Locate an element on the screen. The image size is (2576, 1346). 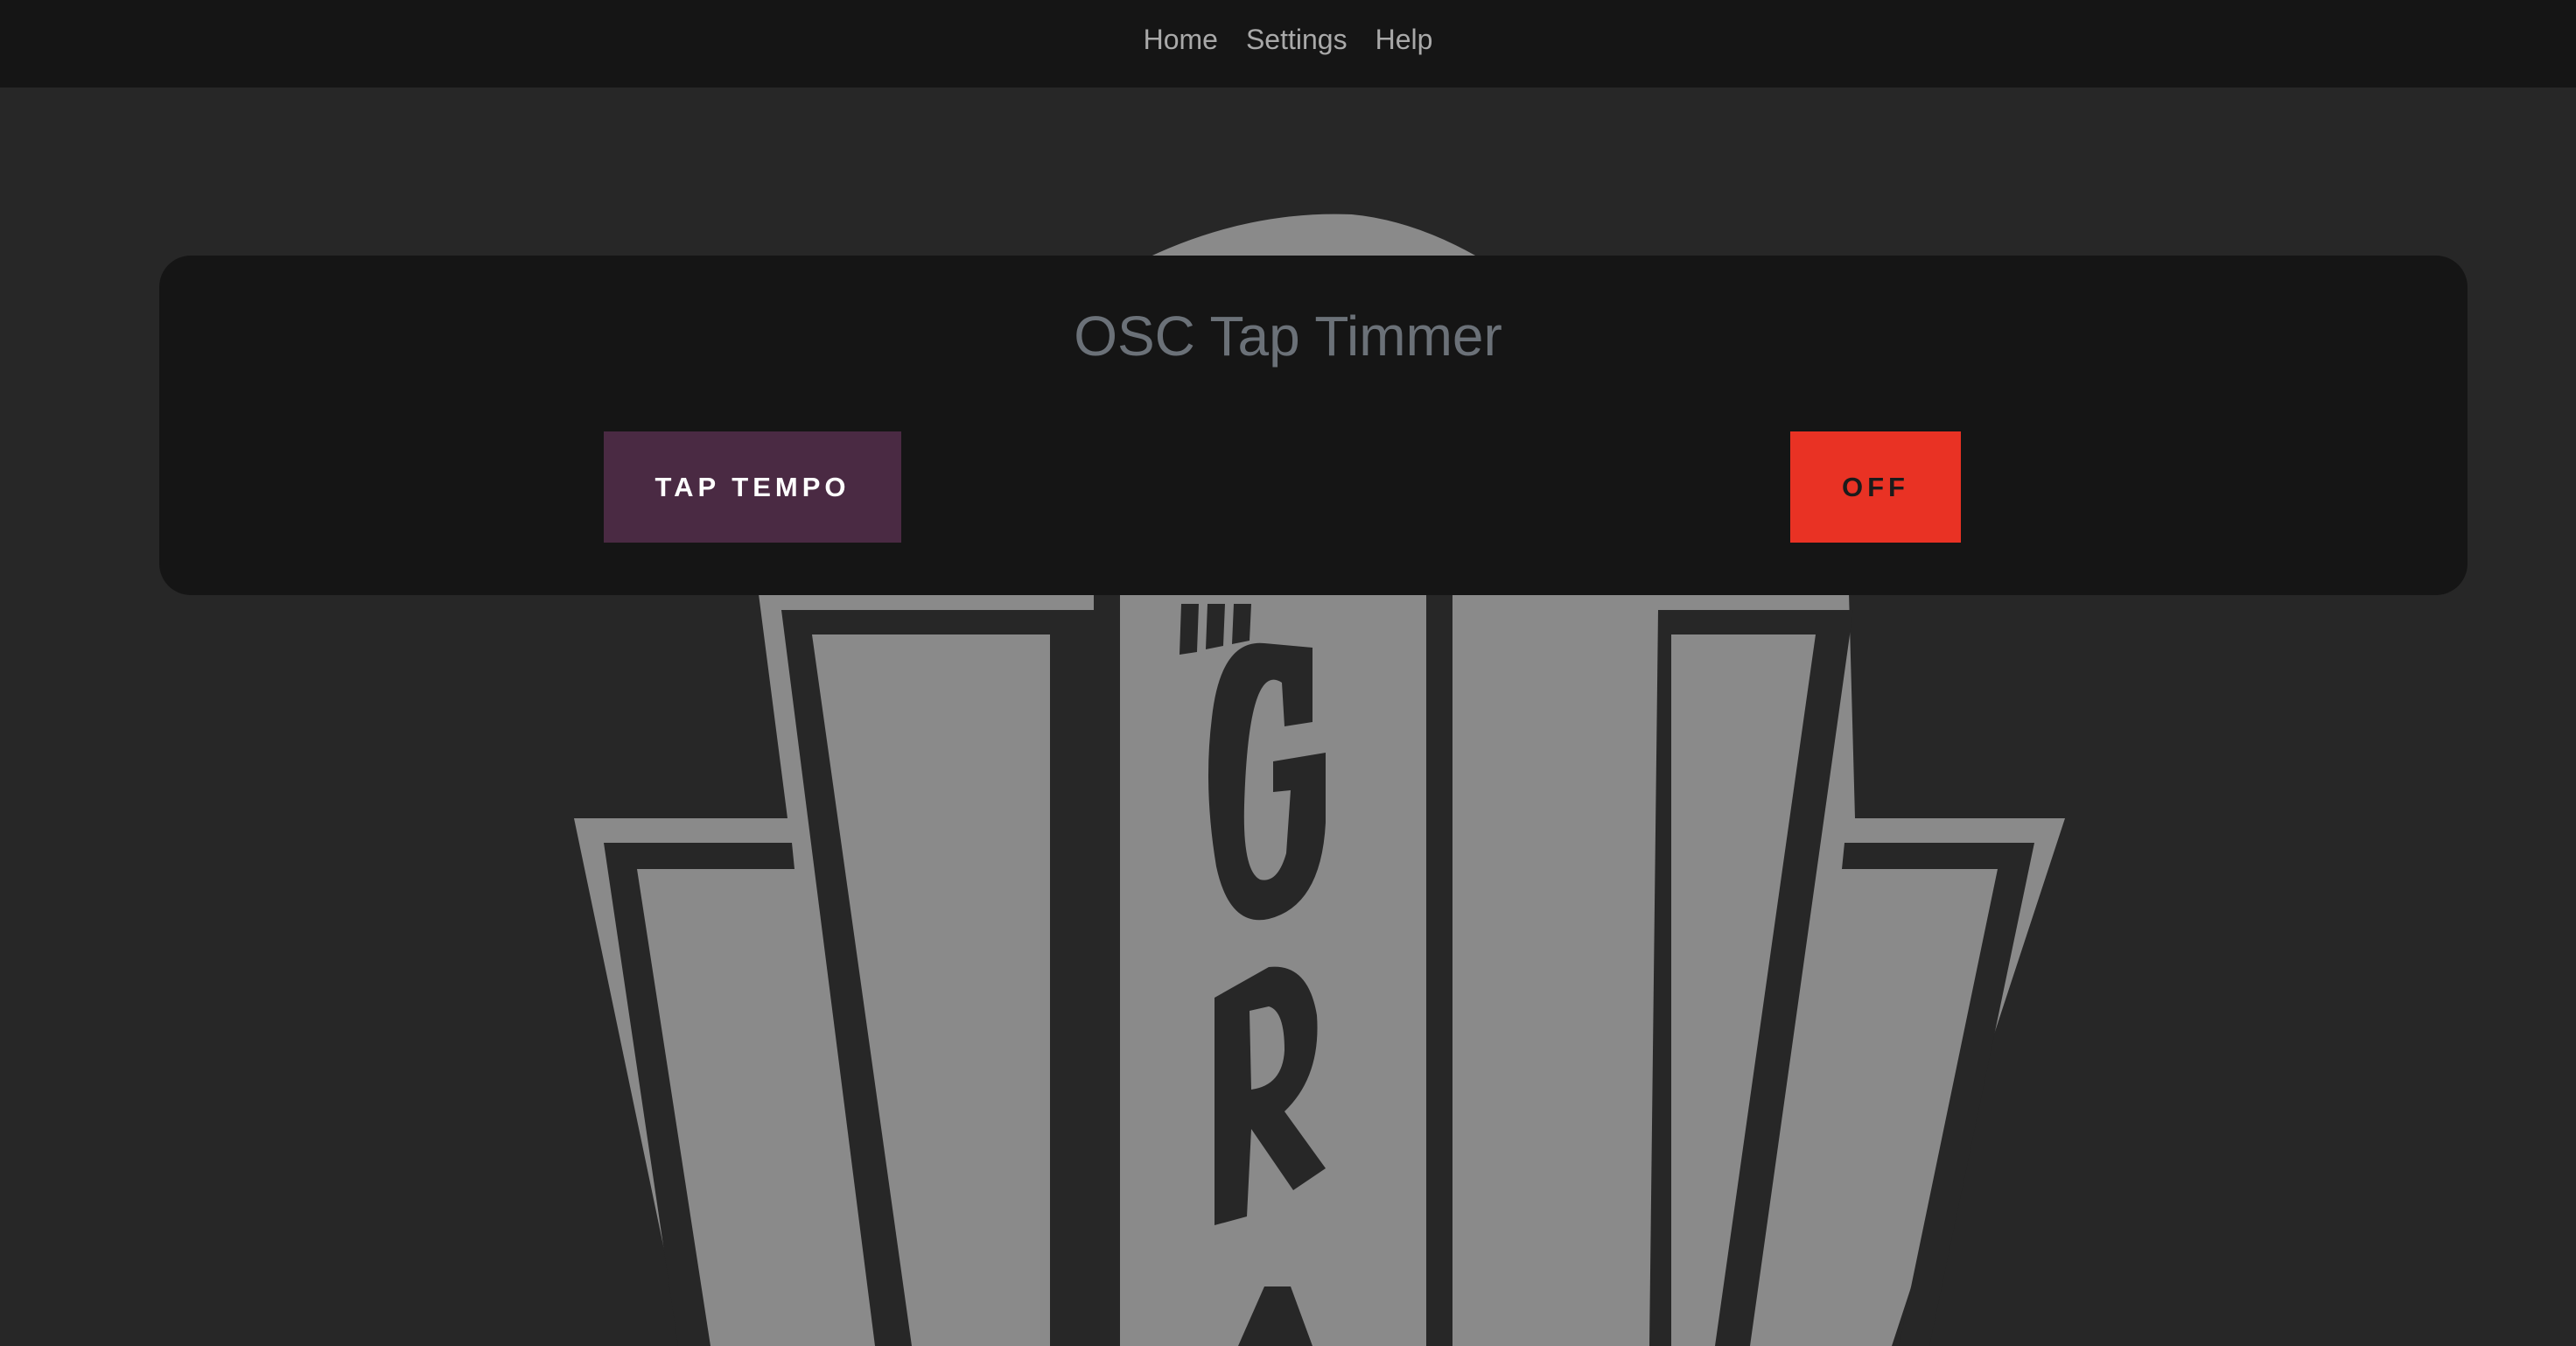
nav-settings-link: Settings is located at coordinates (1297, 39).